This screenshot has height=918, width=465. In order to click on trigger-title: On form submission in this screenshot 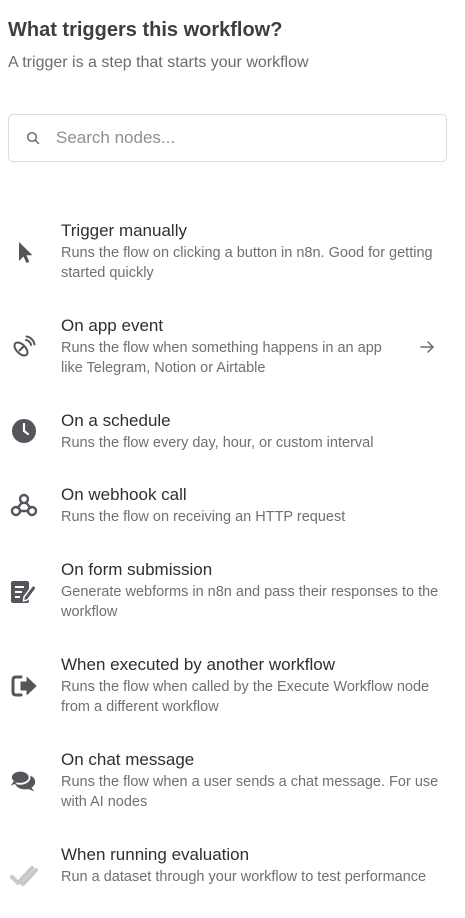, I will do `click(137, 569)`.